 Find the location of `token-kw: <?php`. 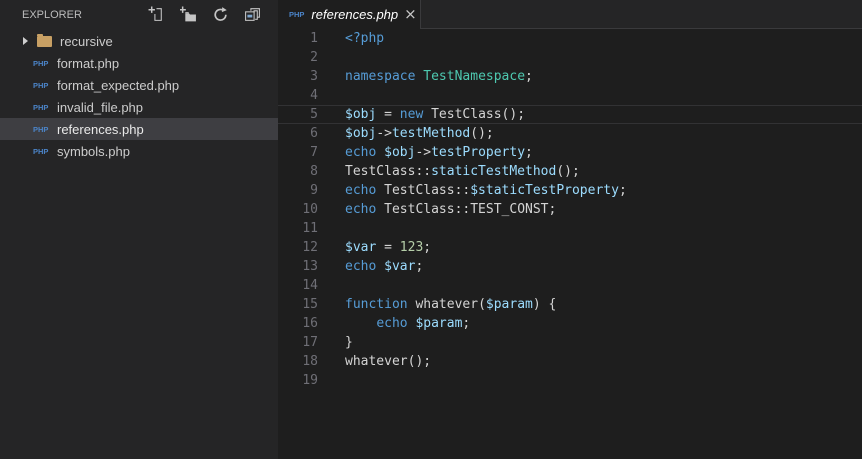

token-kw: <?php is located at coordinates (365, 38).